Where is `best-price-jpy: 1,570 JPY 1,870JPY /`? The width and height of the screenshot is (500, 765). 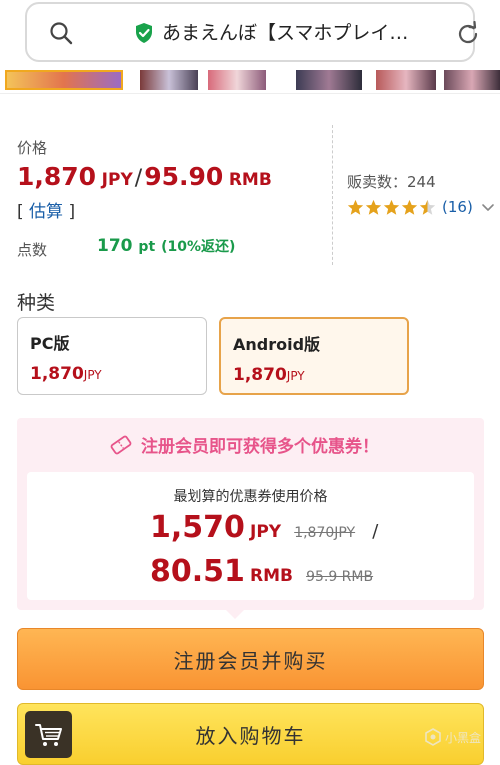
best-price-jpy: 1,570 JPY 1,870JPY / is located at coordinates (264, 527).